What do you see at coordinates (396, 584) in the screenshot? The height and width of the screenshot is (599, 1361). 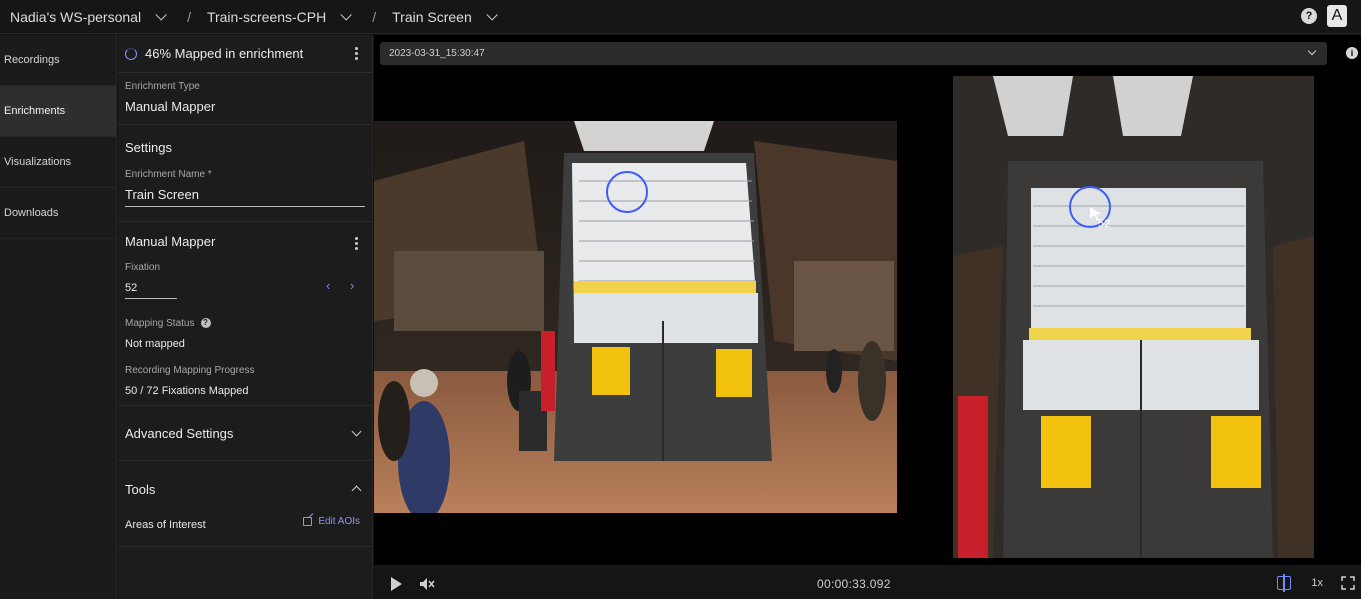 I see `play-icon` at bounding box center [396, 584].